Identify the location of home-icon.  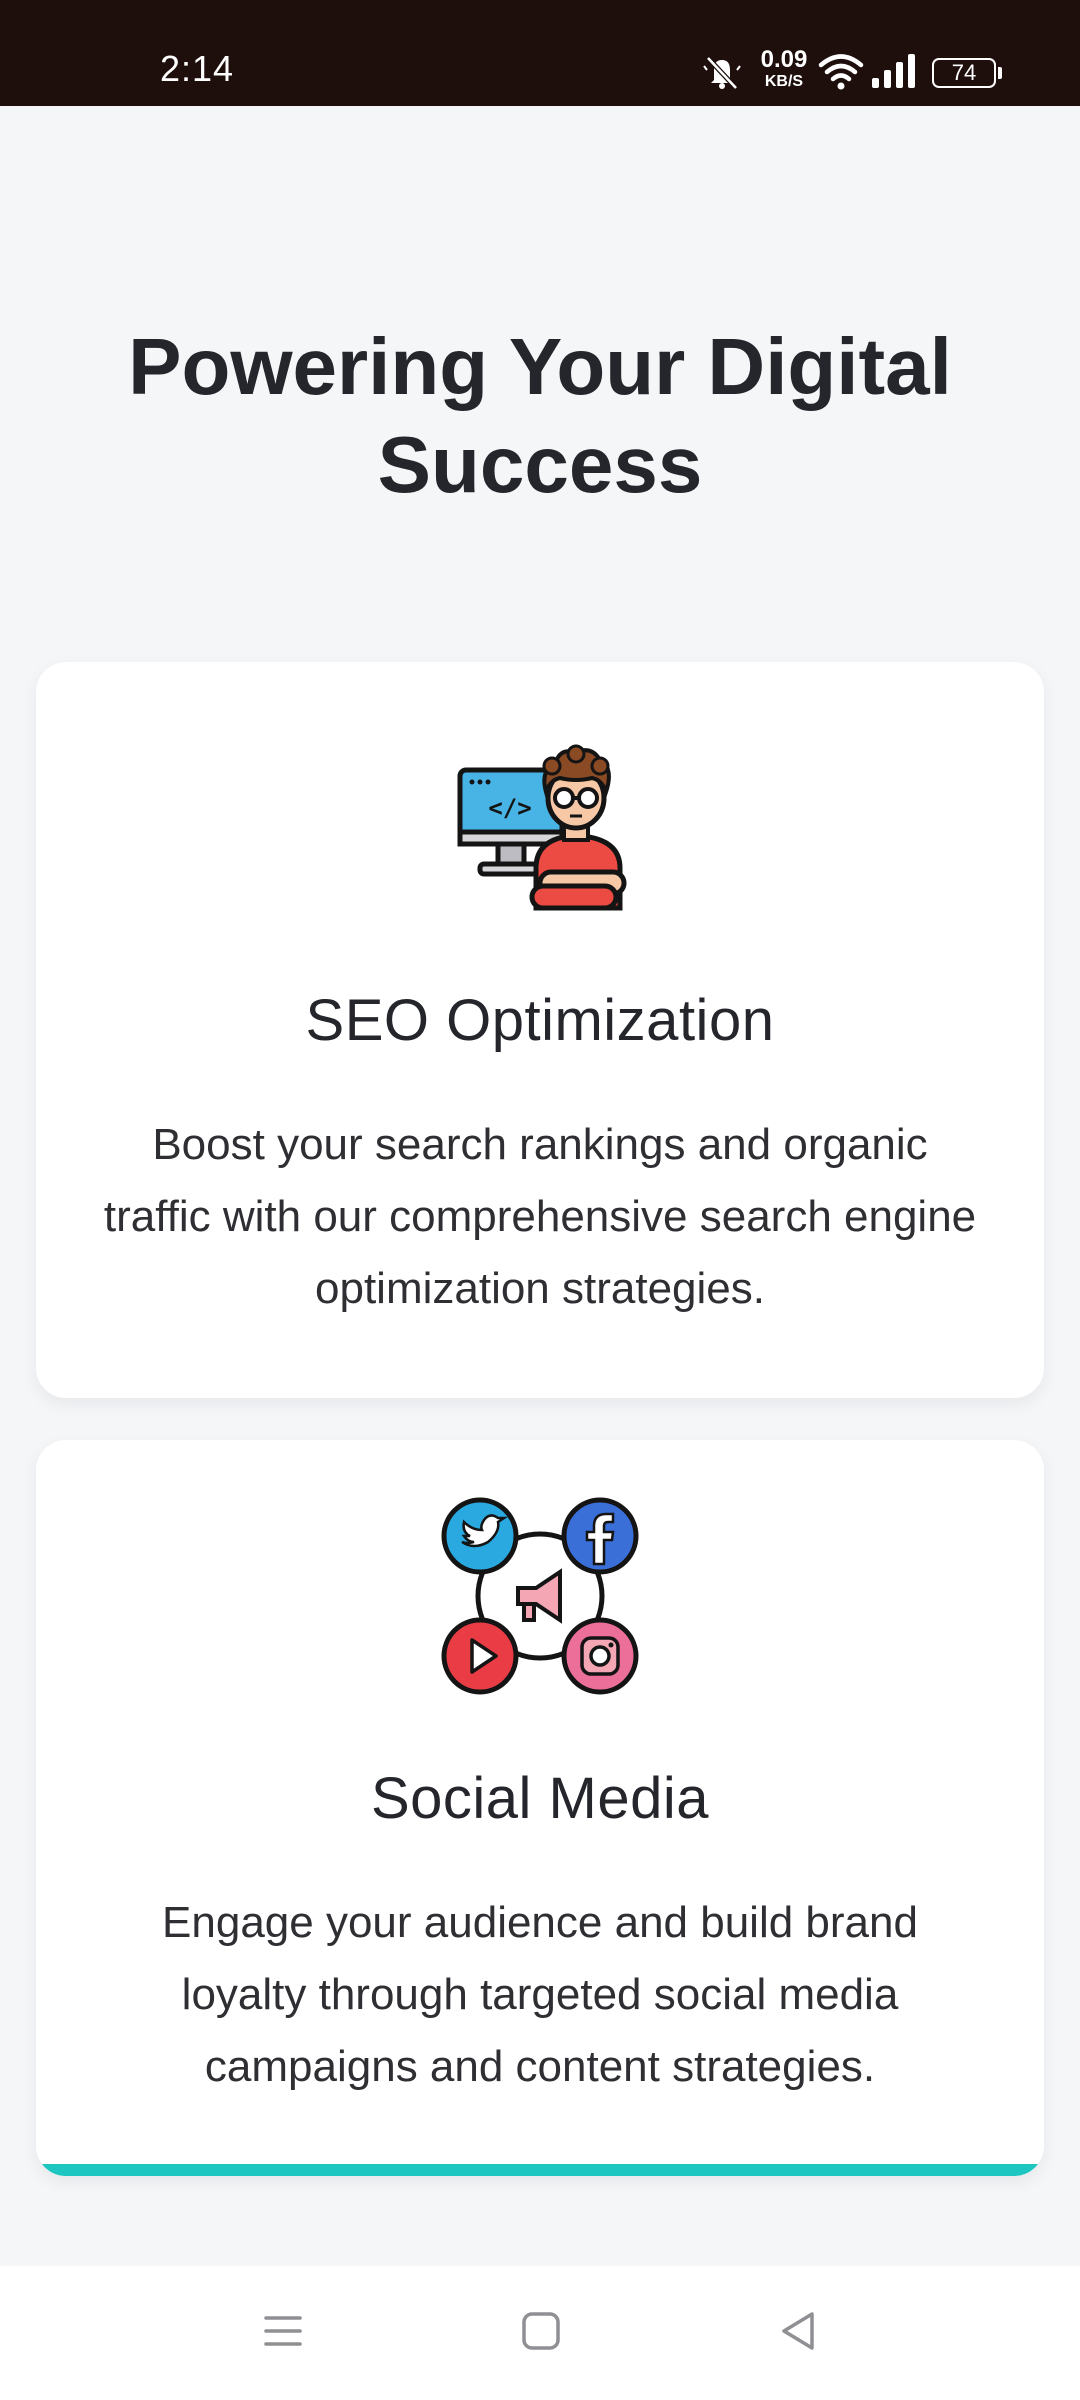
(541, 2331).